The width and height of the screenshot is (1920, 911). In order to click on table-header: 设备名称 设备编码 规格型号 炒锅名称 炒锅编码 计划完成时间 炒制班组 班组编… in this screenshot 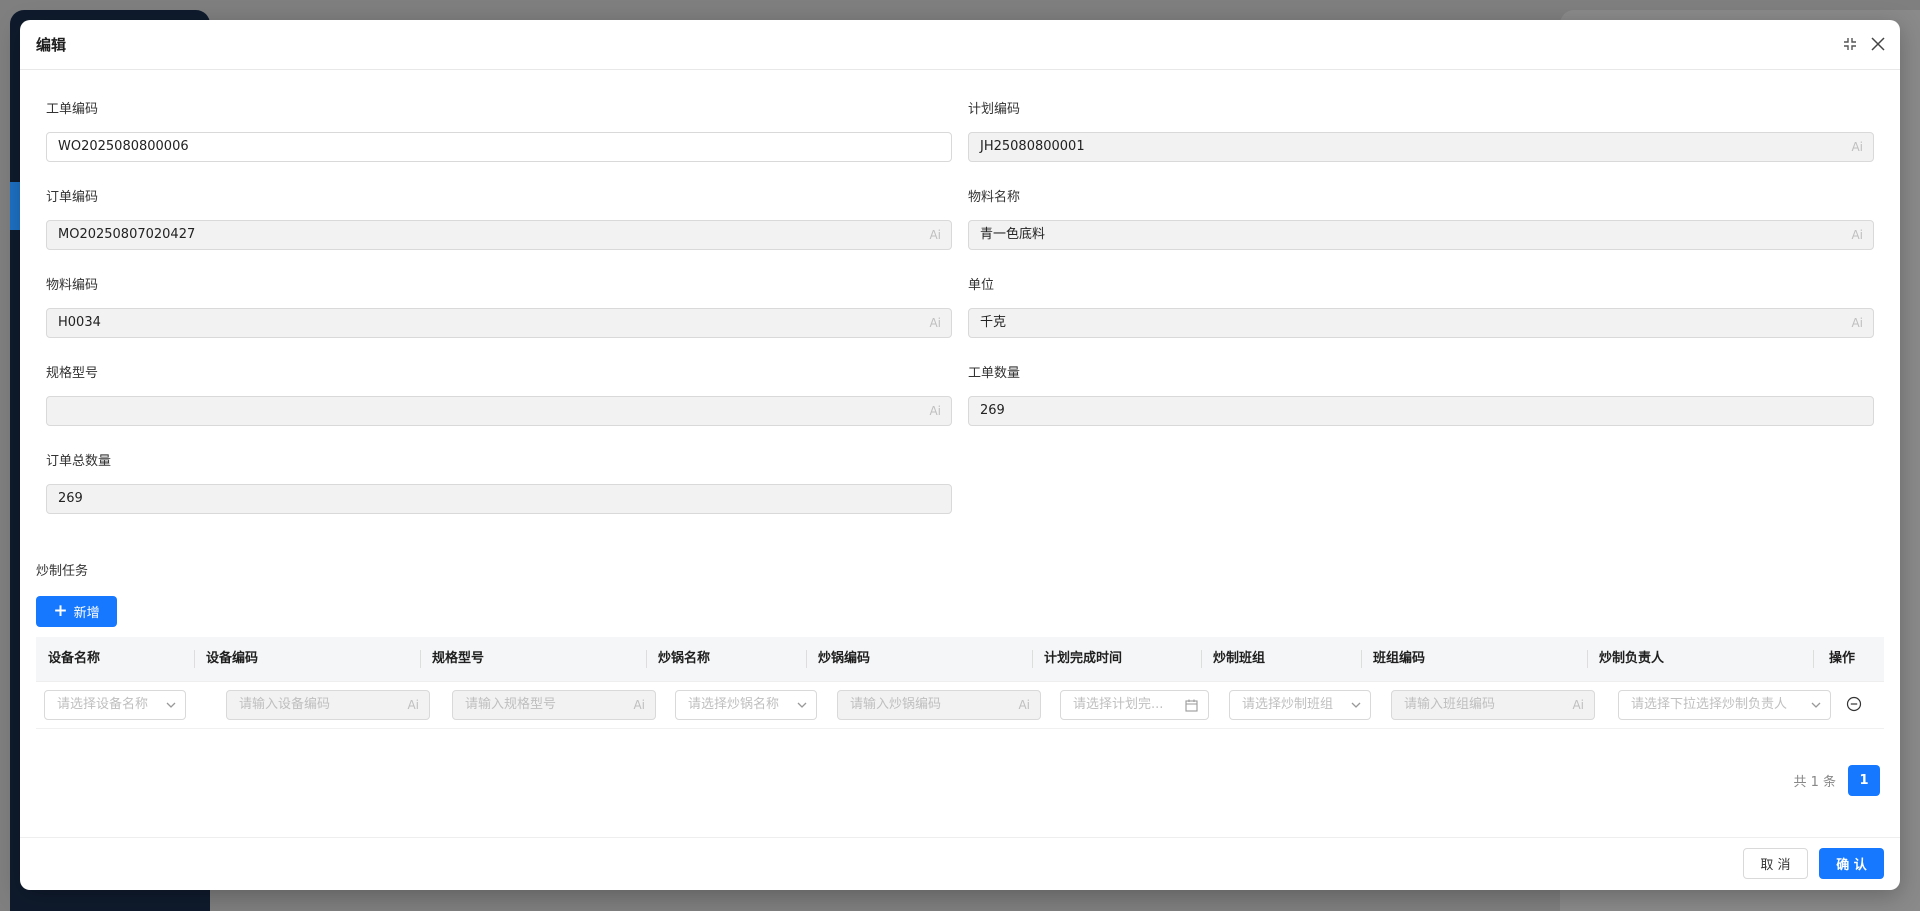, I will do `click(960, 659)`.